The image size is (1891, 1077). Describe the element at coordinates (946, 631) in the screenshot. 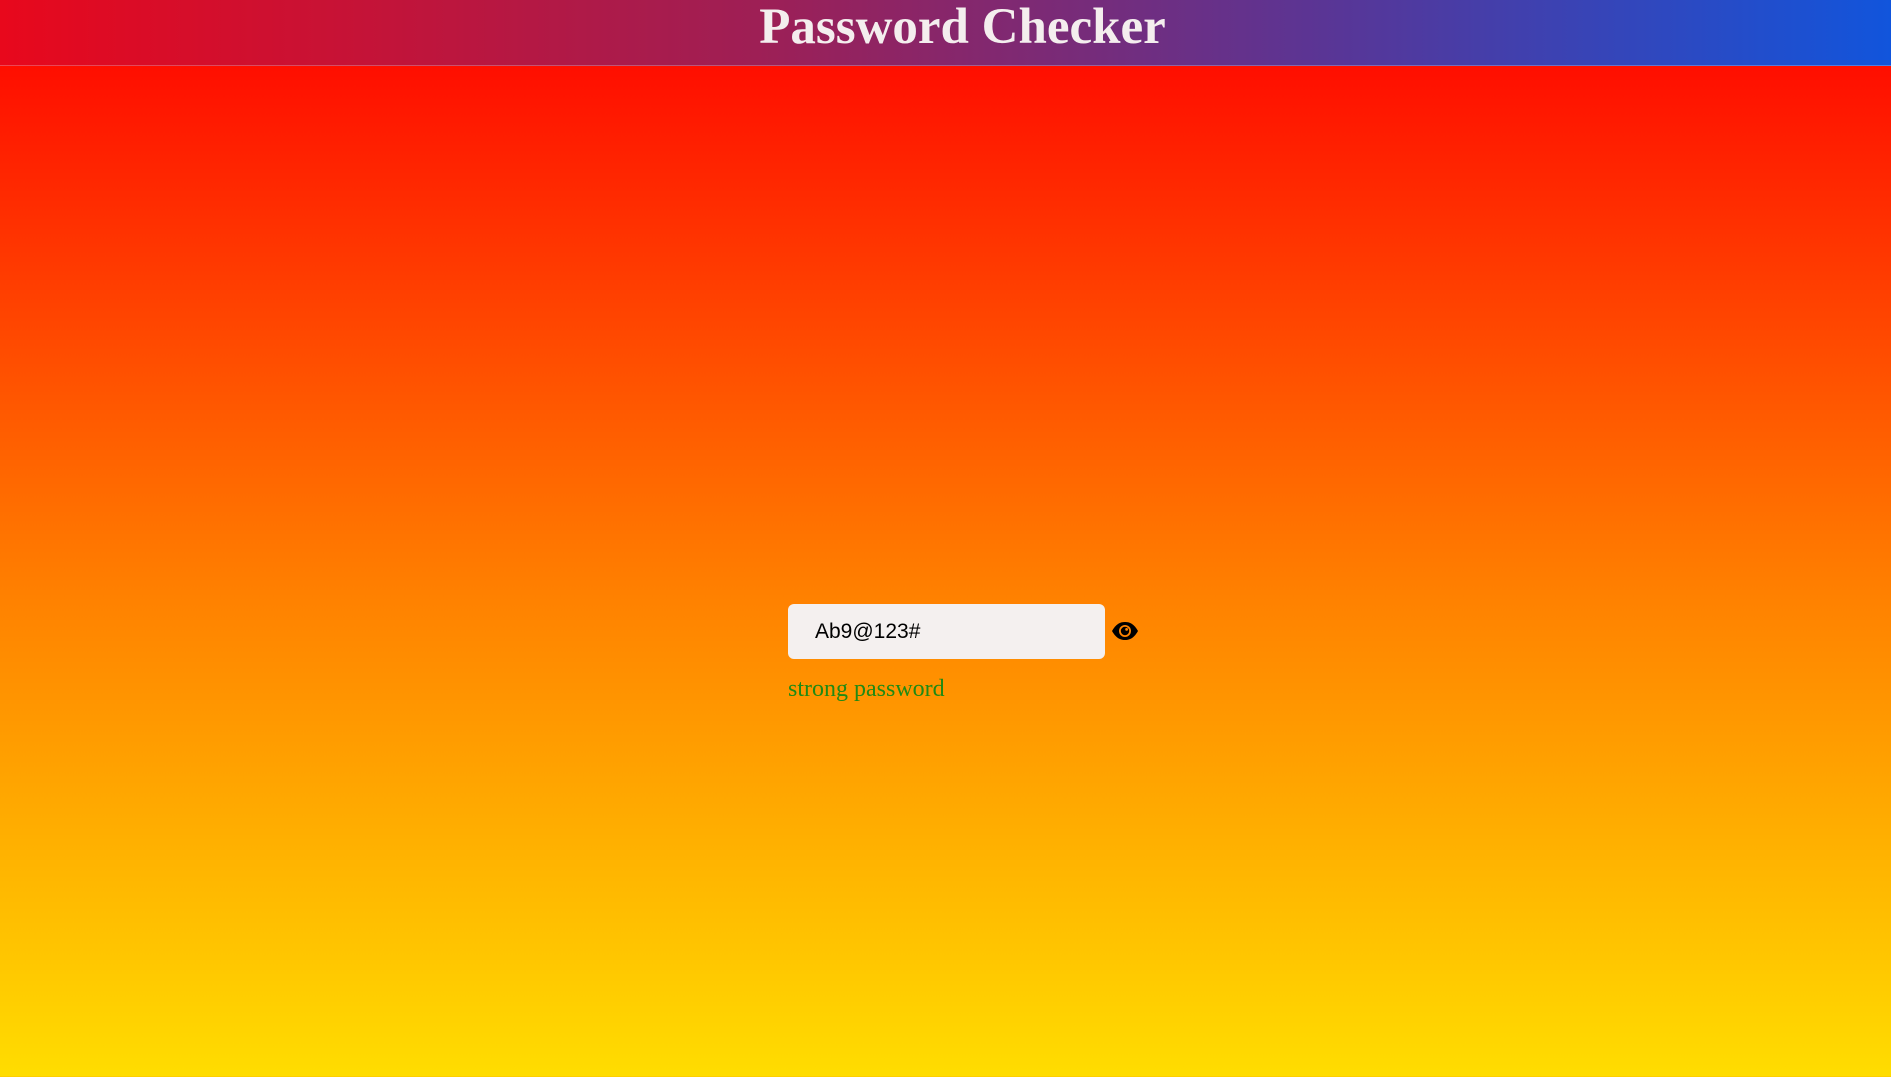

I see `password-input` at that location.